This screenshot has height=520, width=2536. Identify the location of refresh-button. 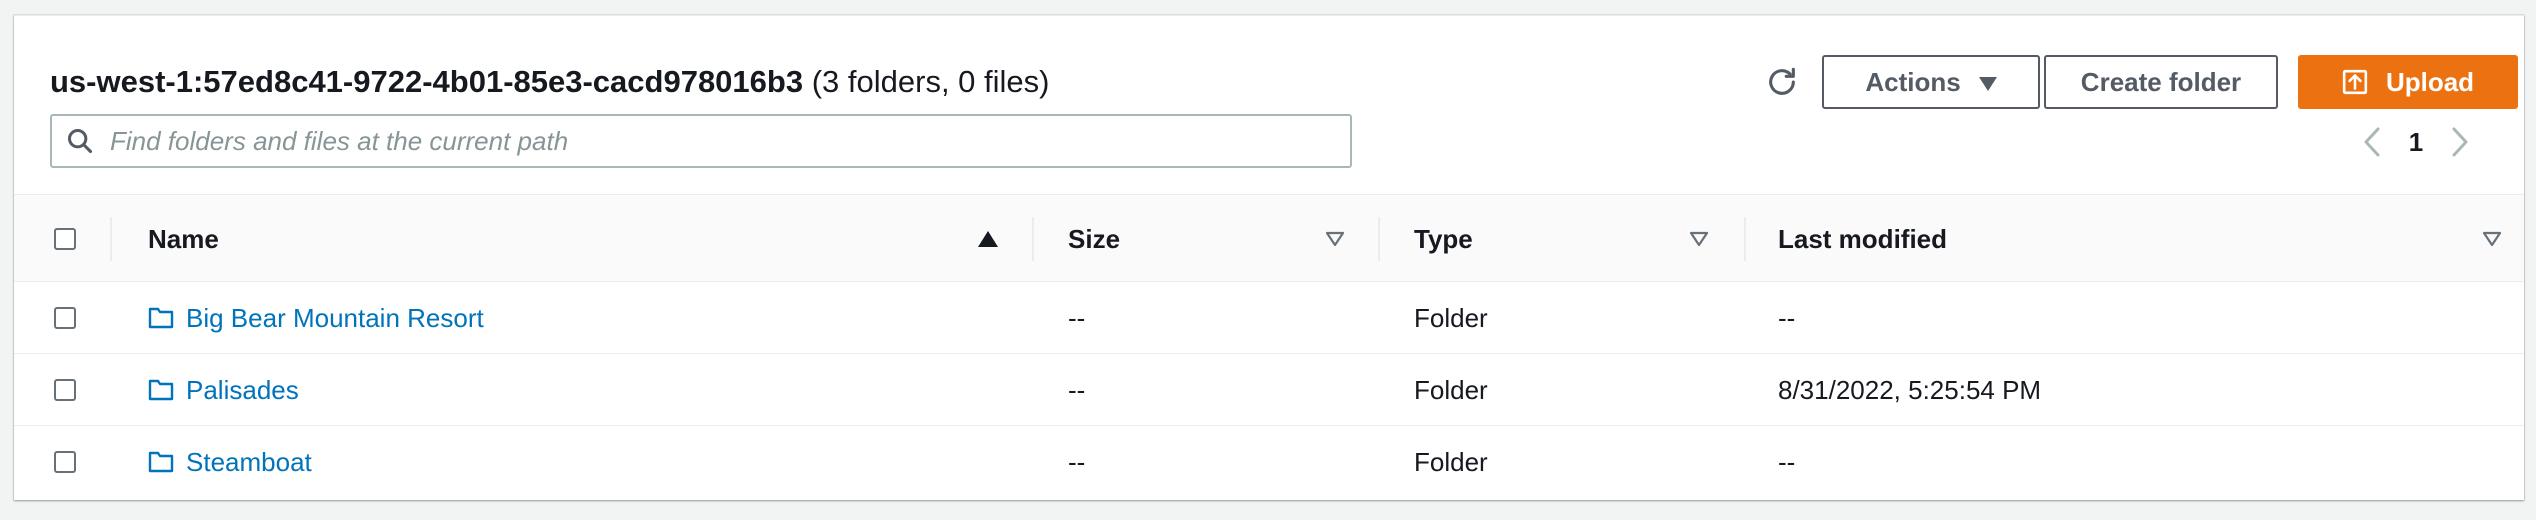
(1782, 84).